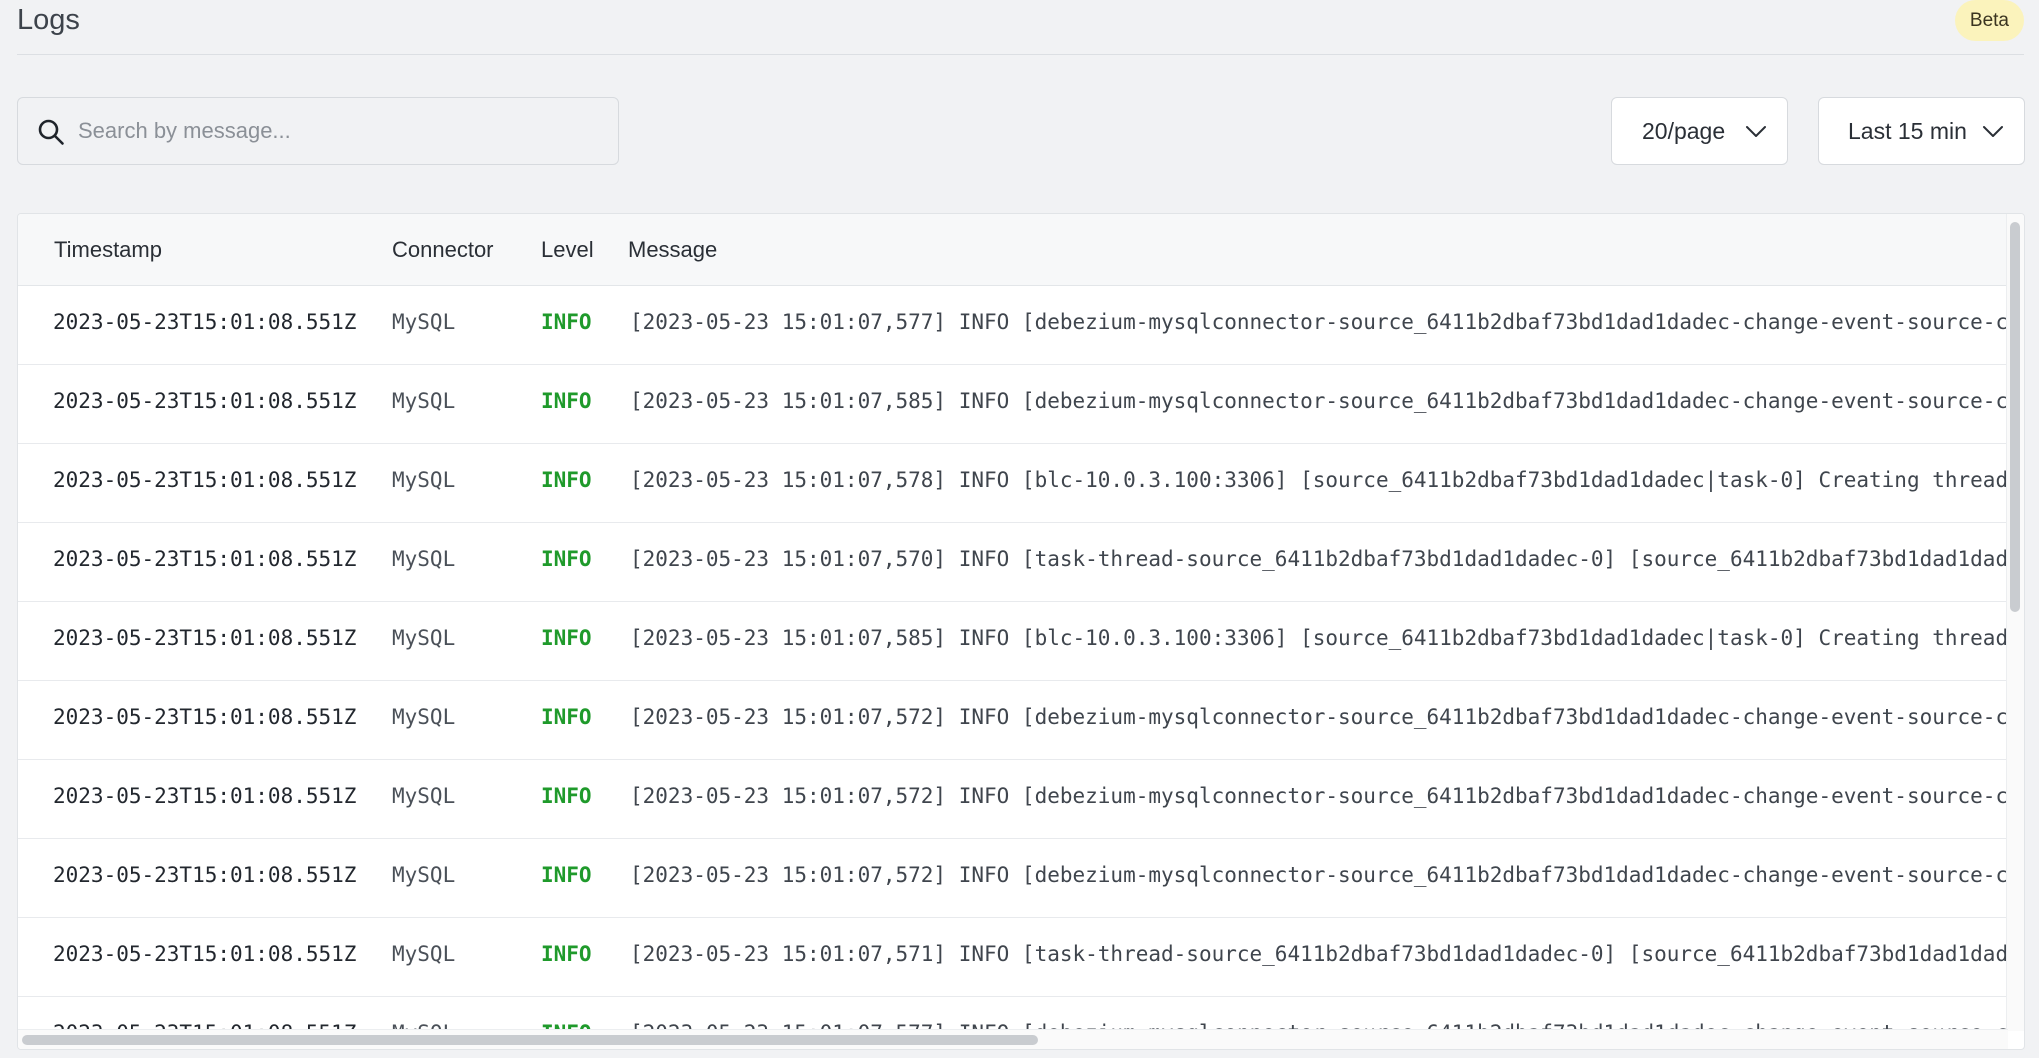 Image resolution: width=2039 pixels, height=1058 pixels. Describe the element at coordinates (108, 250) in the screenshot. I see `column-header-timestamp: Timestamp` at that location.